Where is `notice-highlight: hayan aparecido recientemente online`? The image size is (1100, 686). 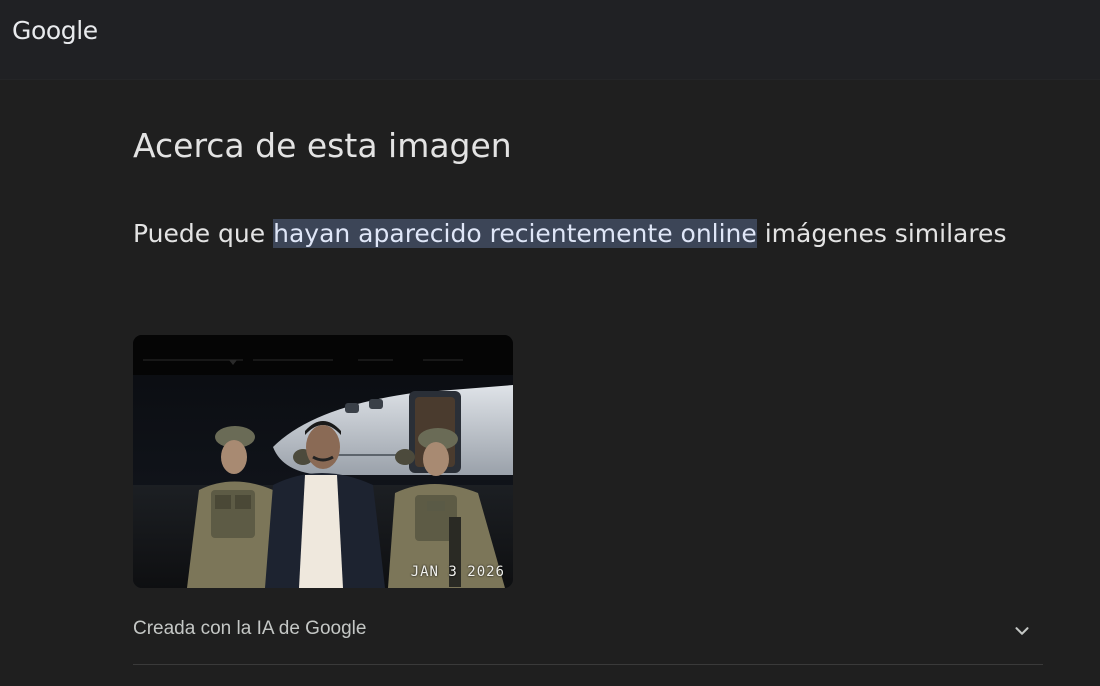
notice-highlight: hayan aparecido recientemente online is located at coordinates (515, 233).